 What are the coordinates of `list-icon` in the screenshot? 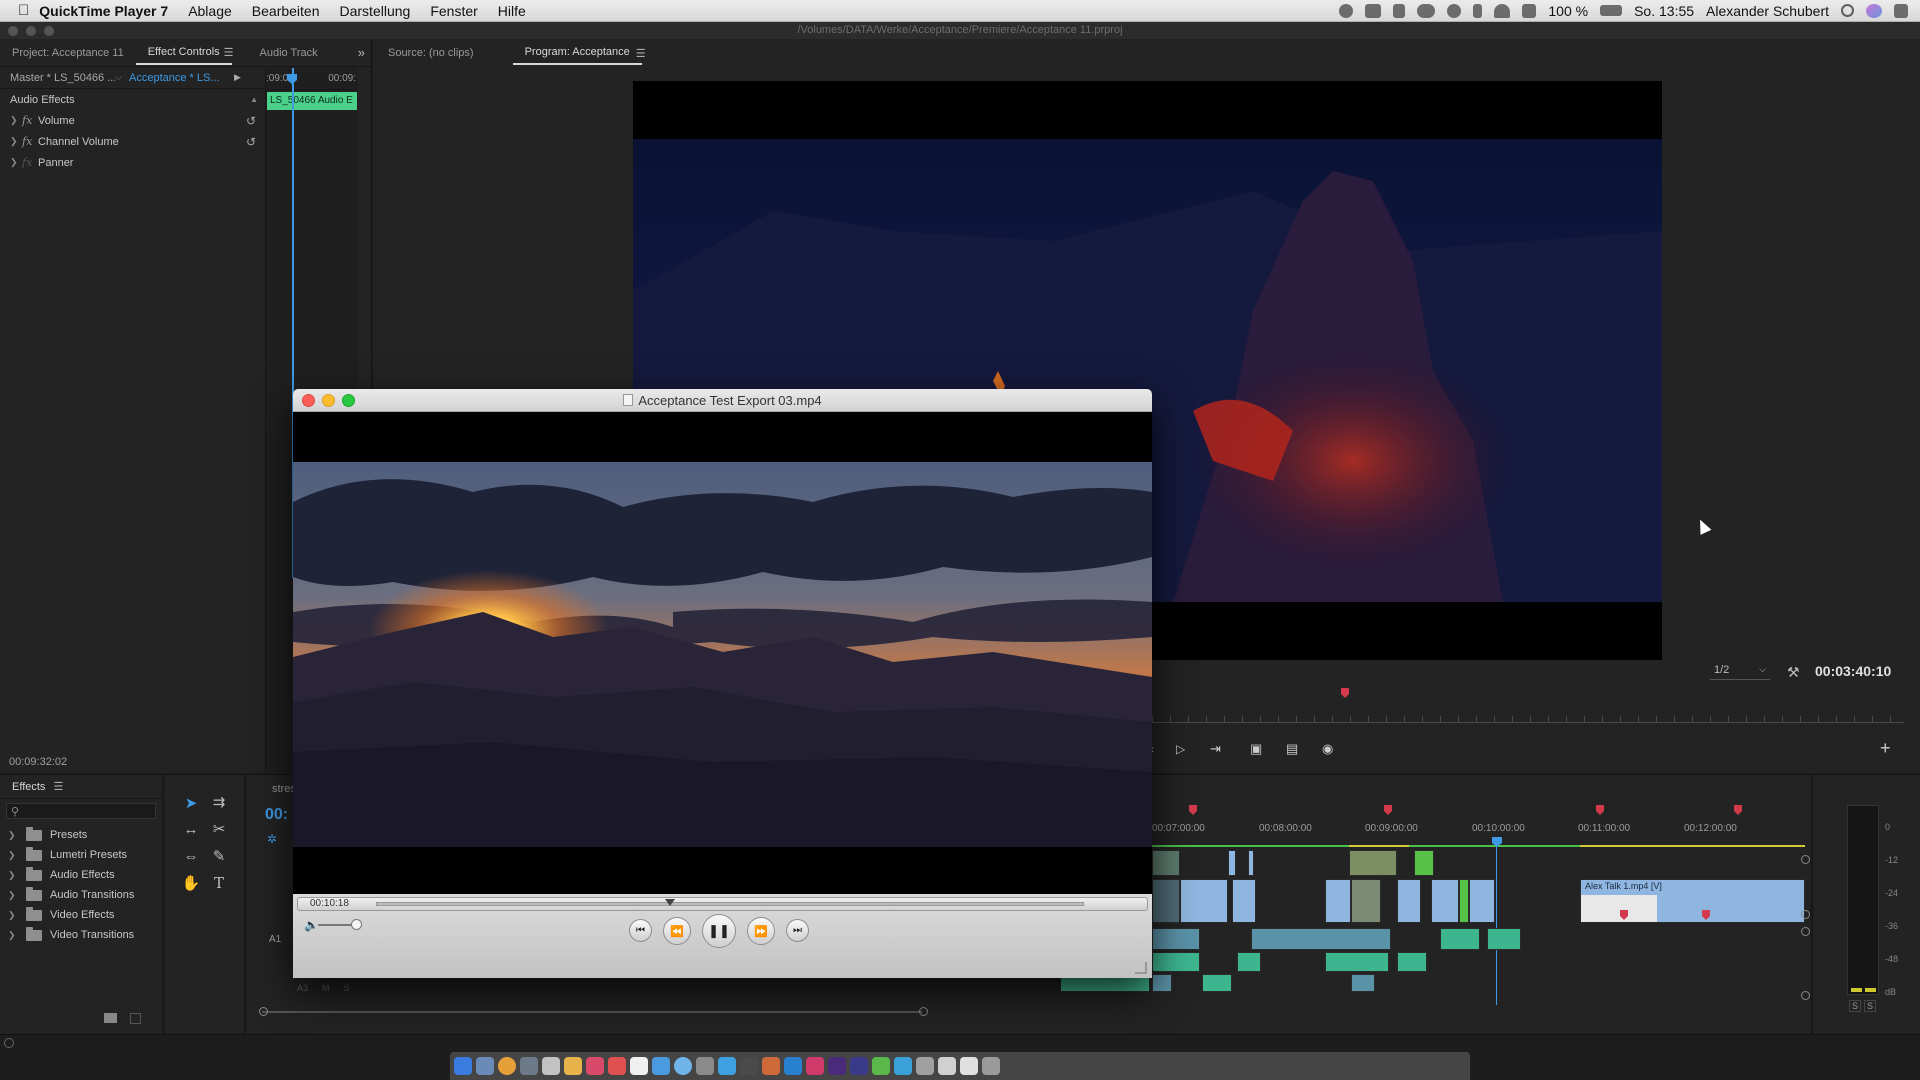 It's located at (1399, 10).